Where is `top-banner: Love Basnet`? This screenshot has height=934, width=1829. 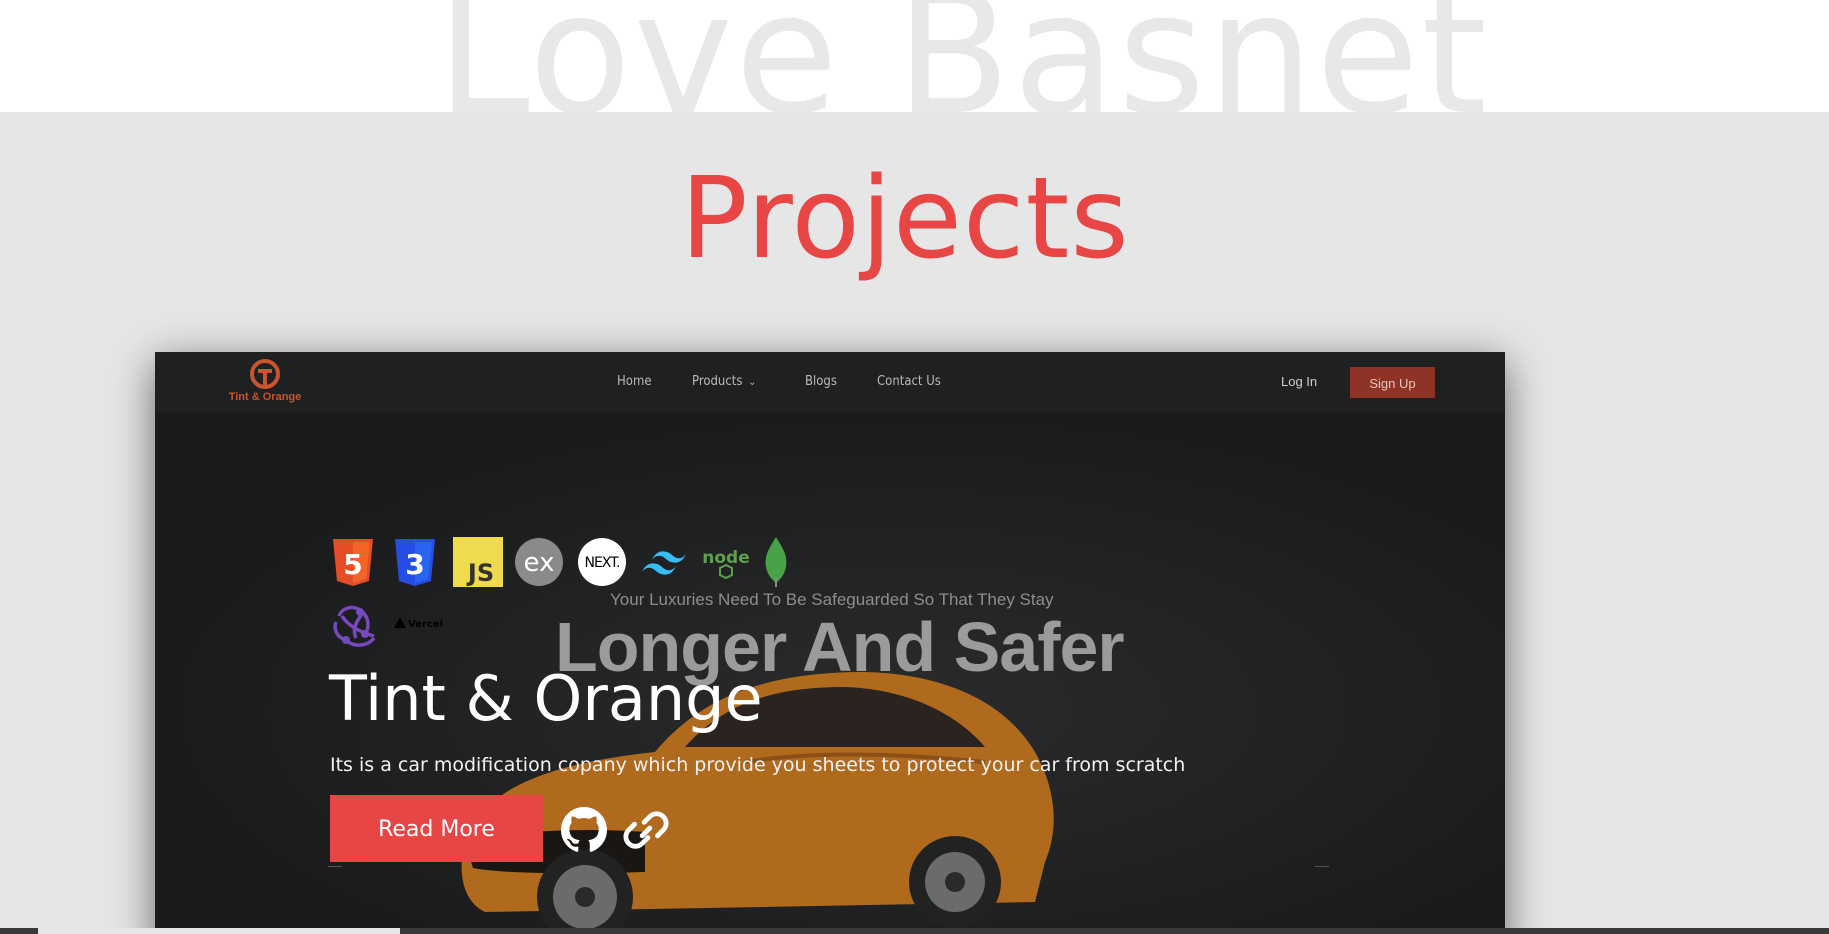 top-banner: Love Basnet is located at coordinates (914, 56).